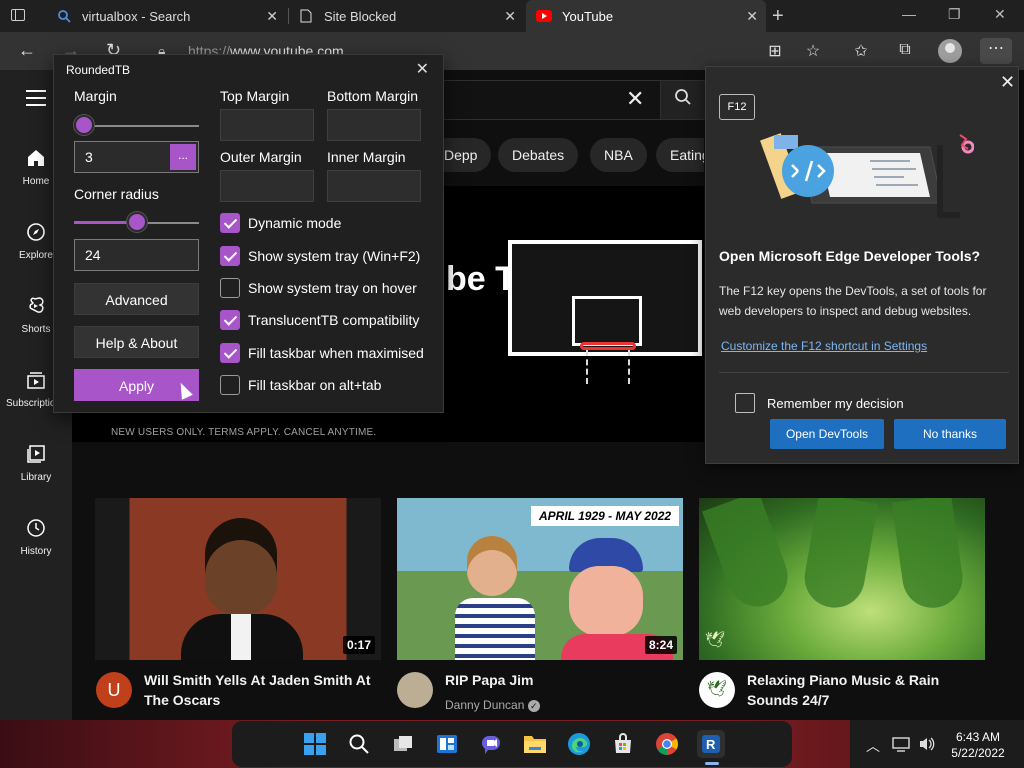  Describe the element at coordinates (842, 579) in the screenshot. I see `video-thumbnail: 🕊︎` at that location.